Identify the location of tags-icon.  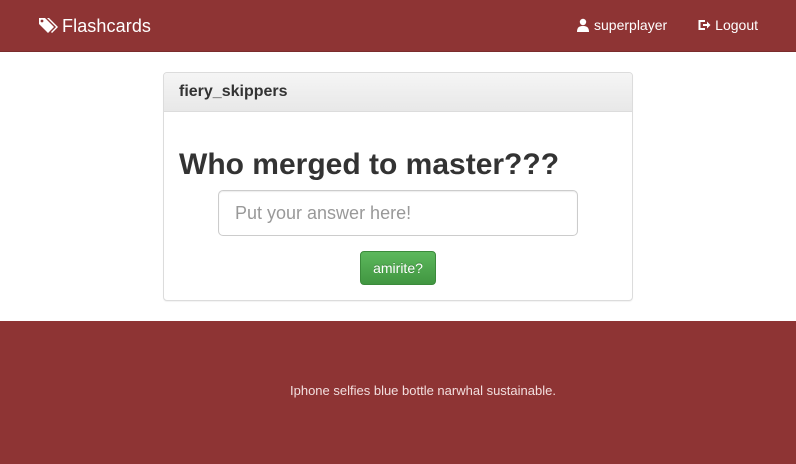
(48, 25).